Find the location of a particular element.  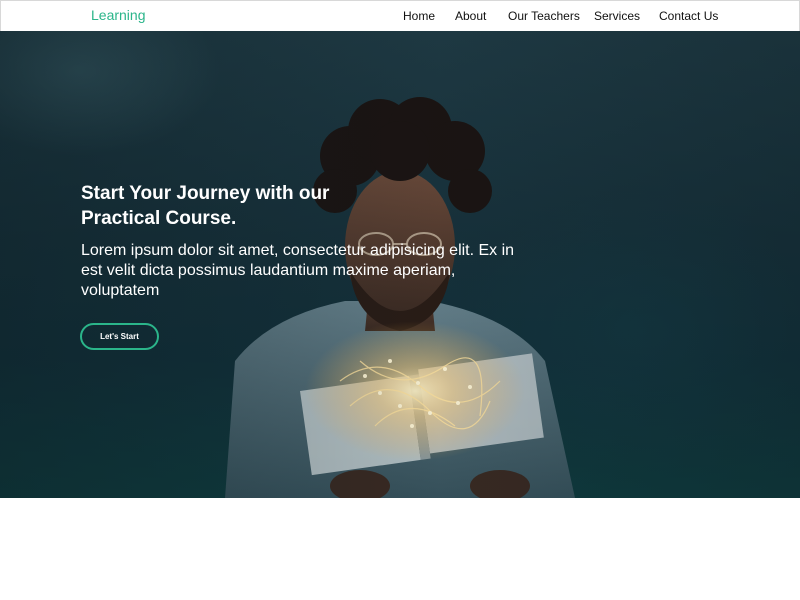

nav-link-home: Home is located at coordinates (419, 16).